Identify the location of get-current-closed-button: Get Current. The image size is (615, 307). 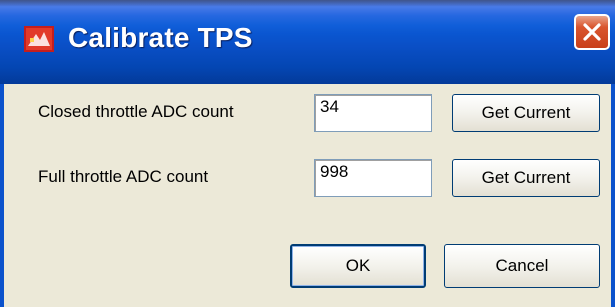
(526, 113).